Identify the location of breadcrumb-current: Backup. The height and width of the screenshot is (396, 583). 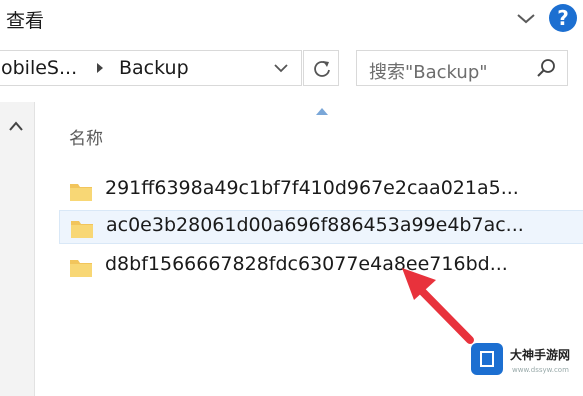
(154, 68).